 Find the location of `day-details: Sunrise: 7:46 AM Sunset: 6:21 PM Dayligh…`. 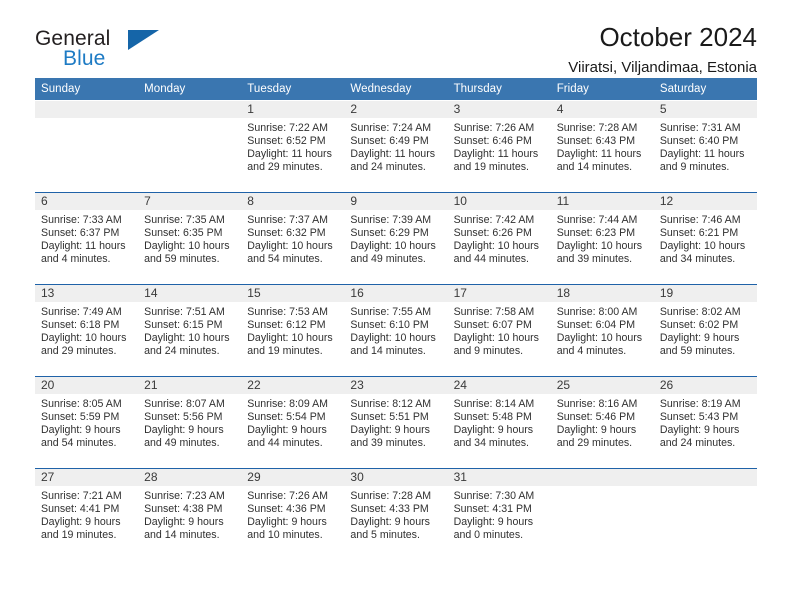

day-details: Sunrise: 7:46 AM Sunset: 6:21 PM Dayligh… is located at coordinates (705, 238).